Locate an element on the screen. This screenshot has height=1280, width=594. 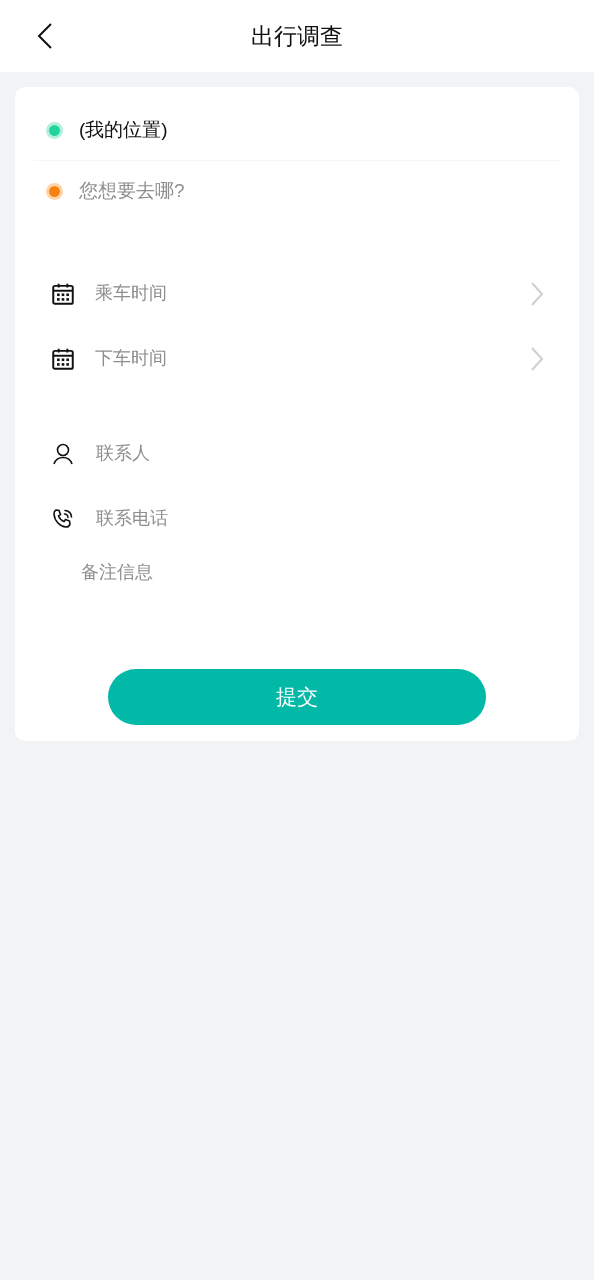
page-title: 出行调查 is located at coordinates (297, 36).